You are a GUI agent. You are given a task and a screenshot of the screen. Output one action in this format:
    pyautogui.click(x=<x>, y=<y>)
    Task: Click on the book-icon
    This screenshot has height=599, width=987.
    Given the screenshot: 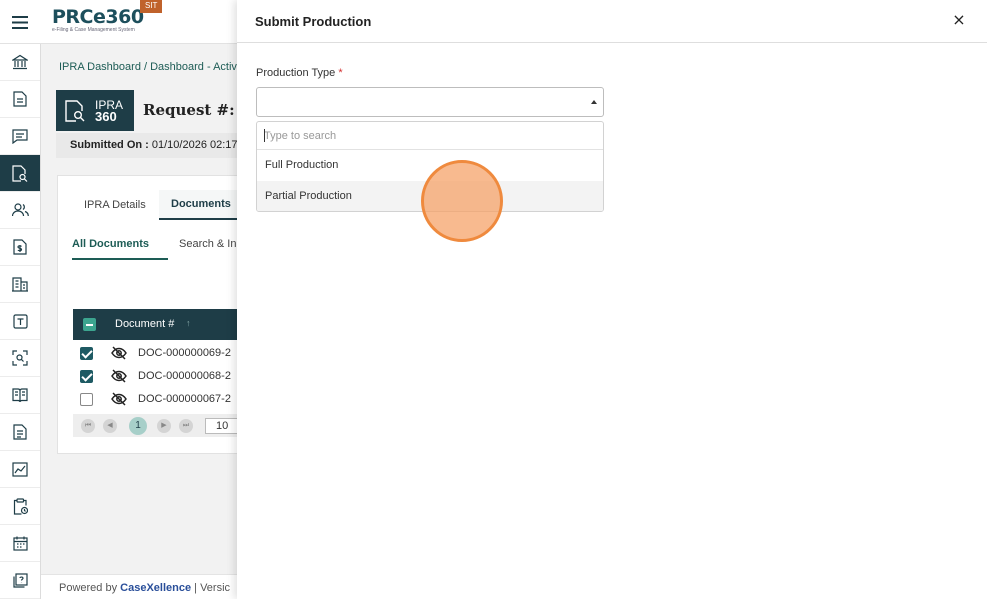 What is the action you would take?
    pyautogui.click(x=20, y=394)
    